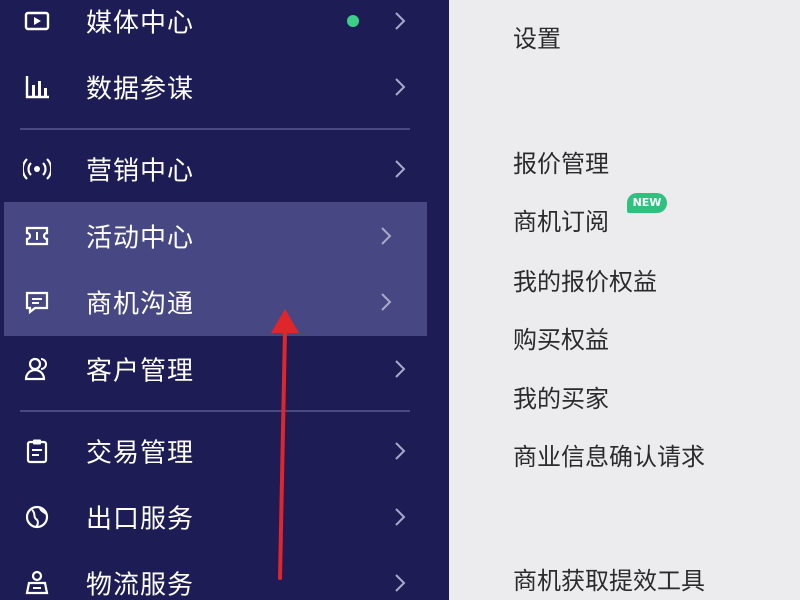  I want to click on sidebar-item-customer-management: 客户管理, so click(224, 369).